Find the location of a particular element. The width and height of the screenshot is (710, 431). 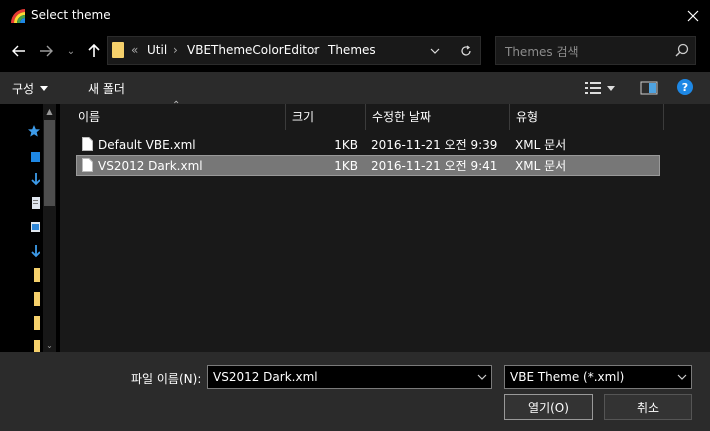

forward-button is located at coordinates (46, 51).